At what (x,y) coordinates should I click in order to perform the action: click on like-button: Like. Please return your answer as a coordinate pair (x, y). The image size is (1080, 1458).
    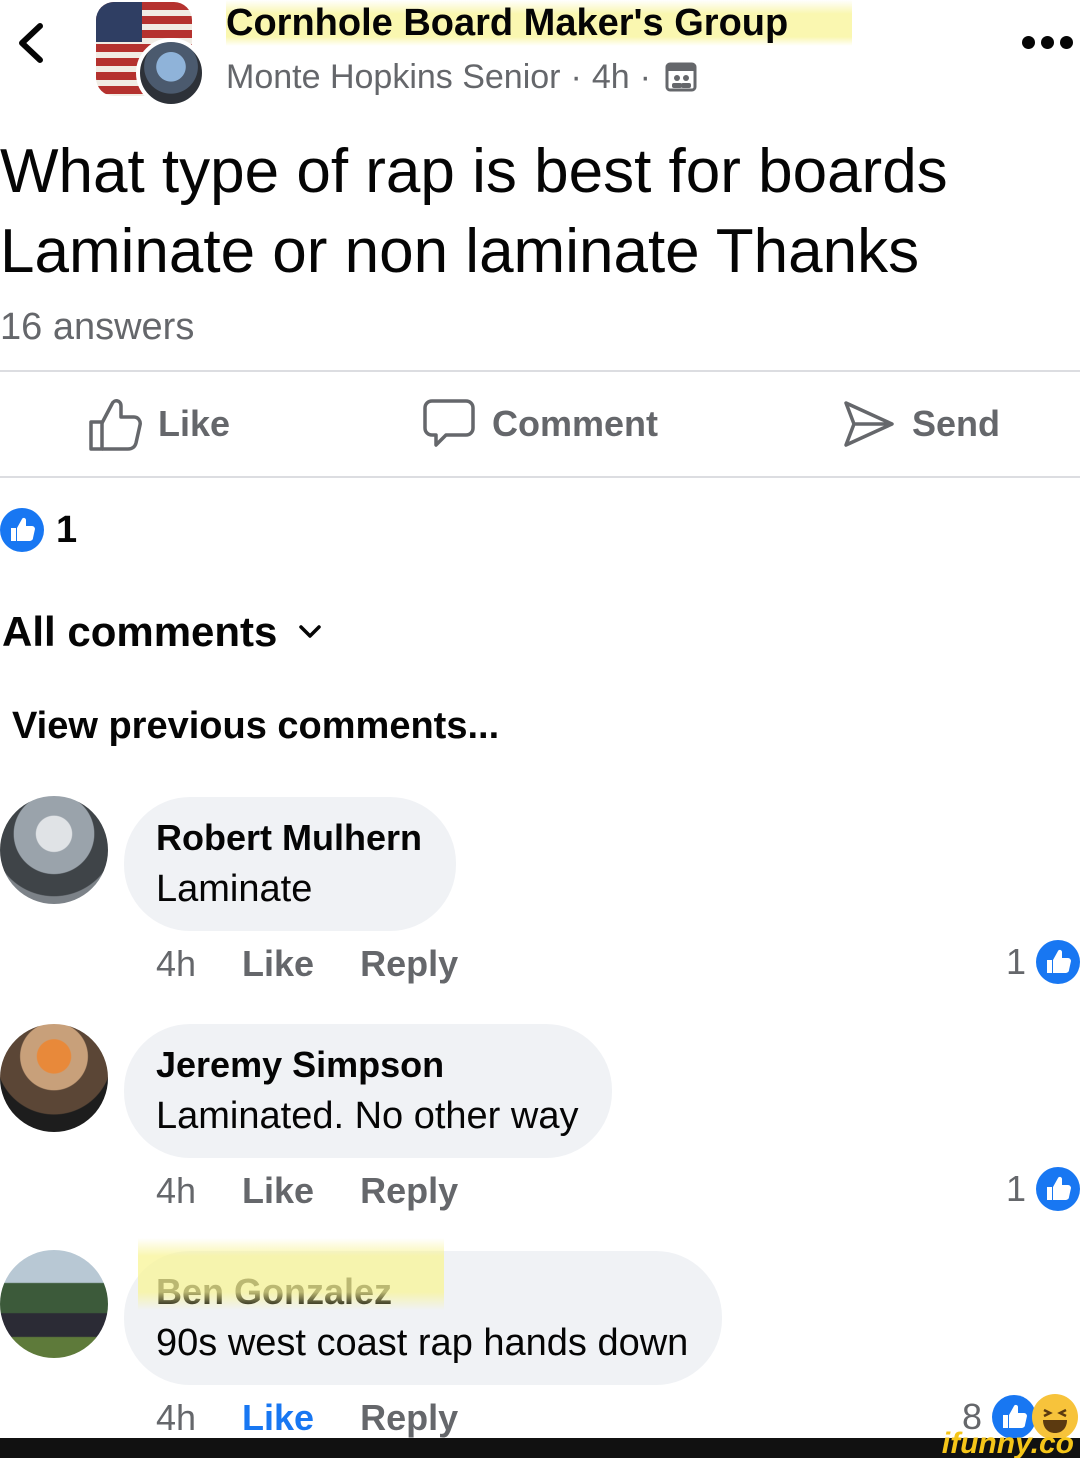
    Looking at the image, I should click on (159, 424).